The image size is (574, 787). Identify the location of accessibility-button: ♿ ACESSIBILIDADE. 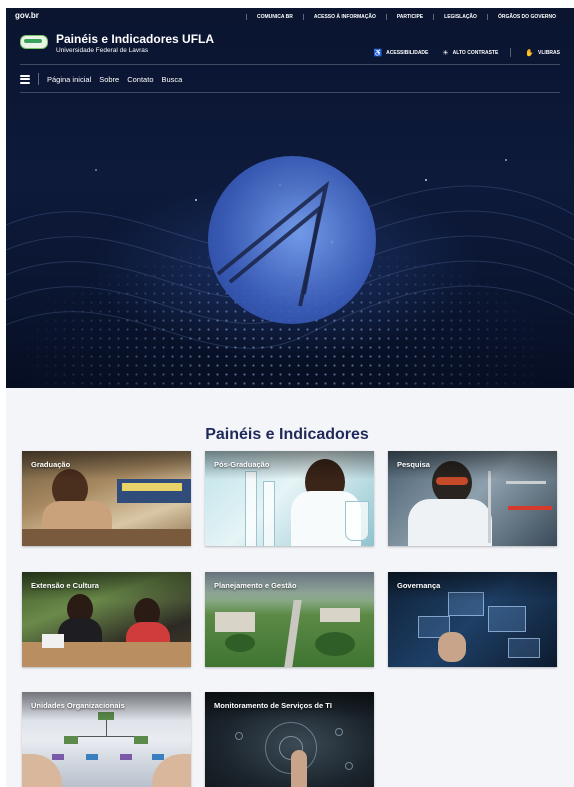
(400, 53).